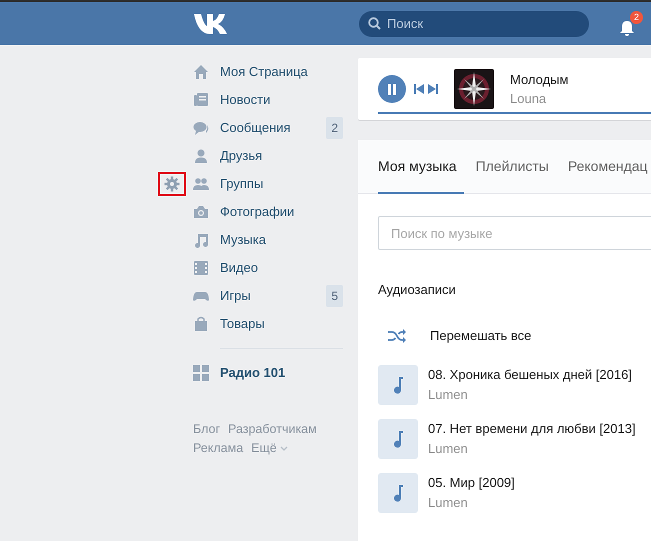  I want to click on section-title: Аудиозаписи, so click(417, 290).